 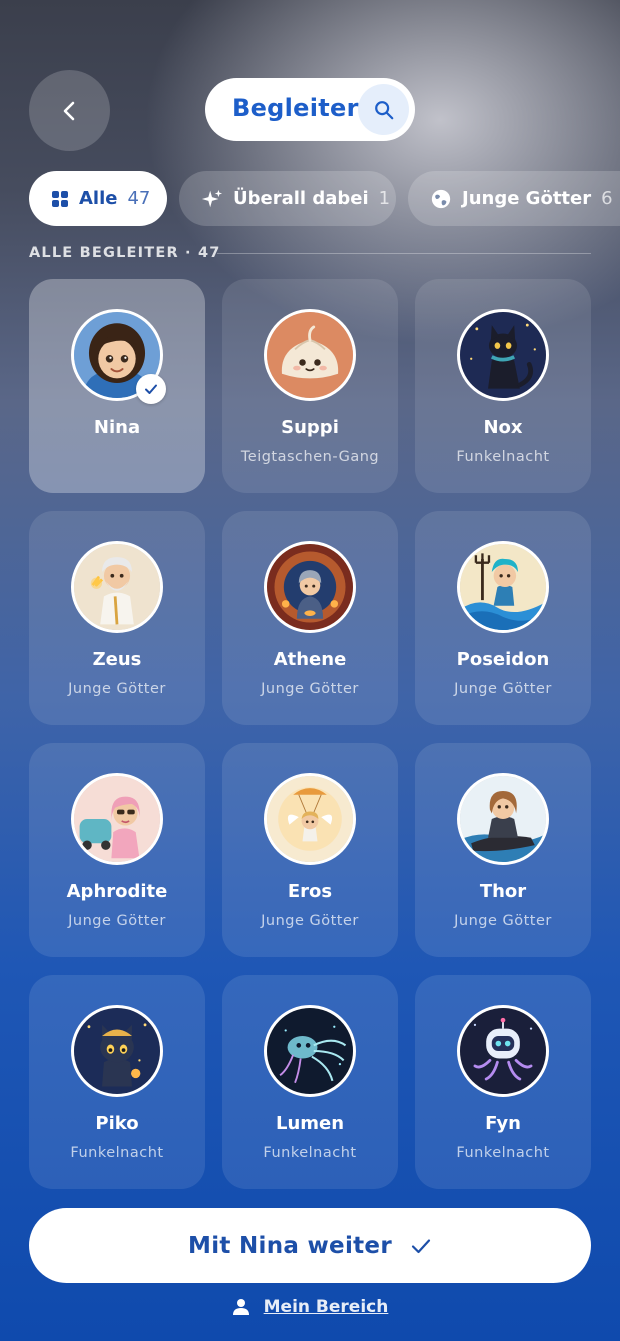 I want to click on search-icon, so click(x=383, y=109).